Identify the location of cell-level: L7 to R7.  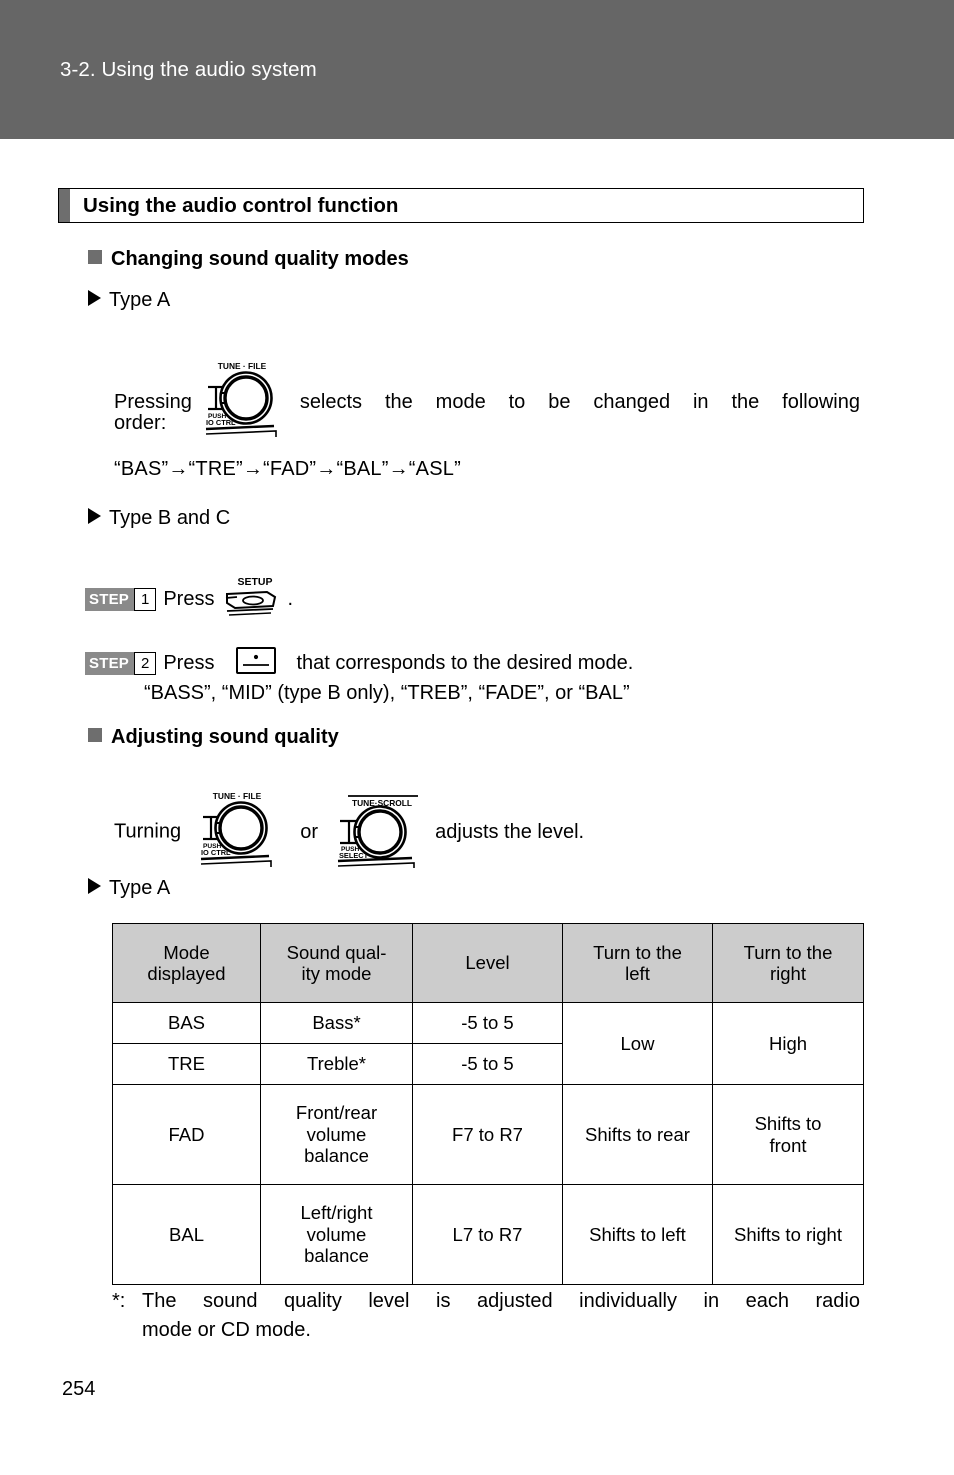
(487, 1234).